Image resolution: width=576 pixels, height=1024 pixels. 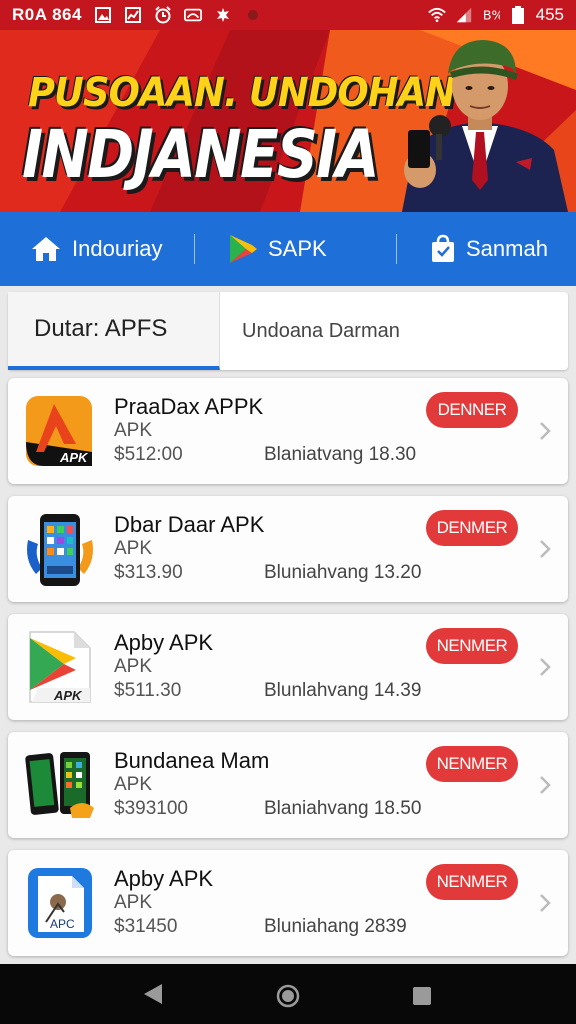 What do you see at coordinates (518, 15) in the screenshot?
I see `battery-icon` at bounding box center [518, 15].